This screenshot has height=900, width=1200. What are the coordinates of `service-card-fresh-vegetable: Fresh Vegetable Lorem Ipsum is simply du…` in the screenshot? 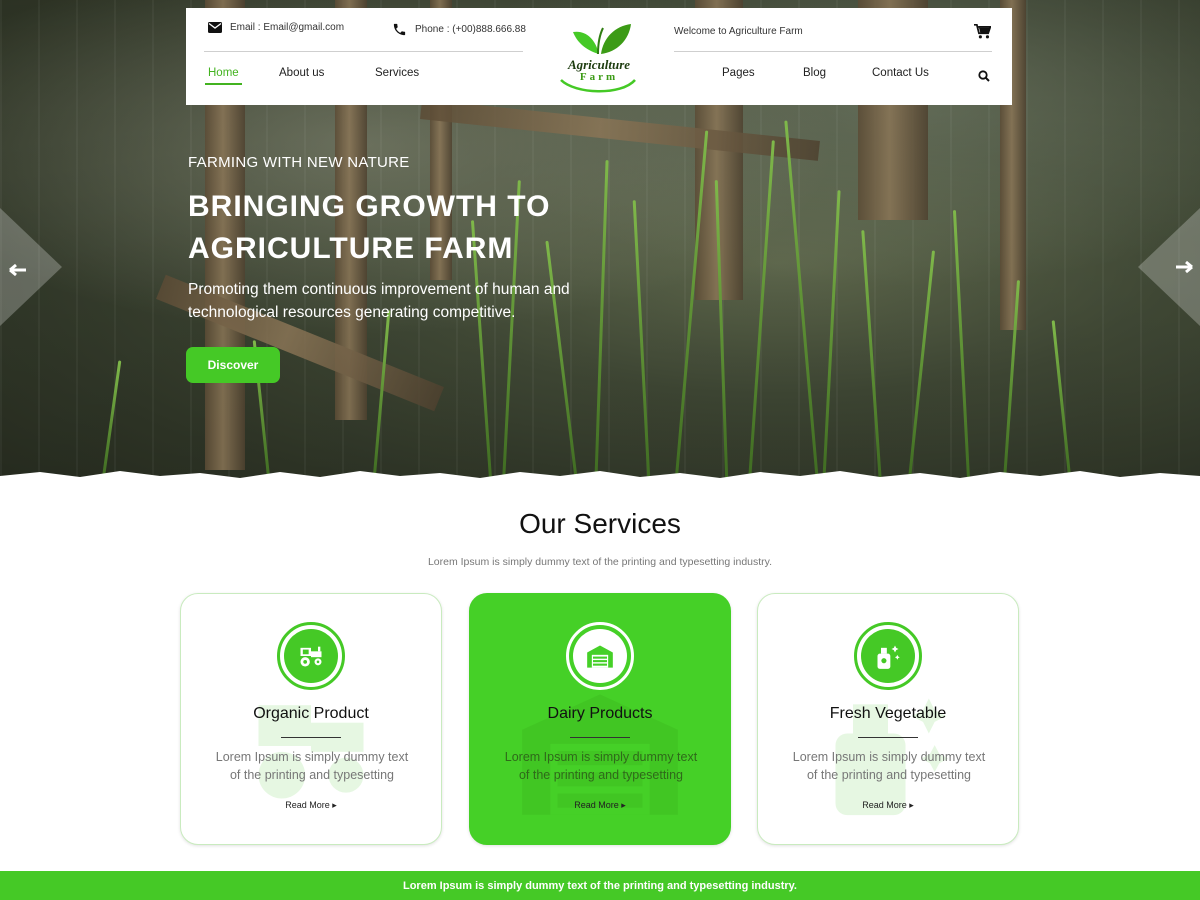 It's located at (888, 719).